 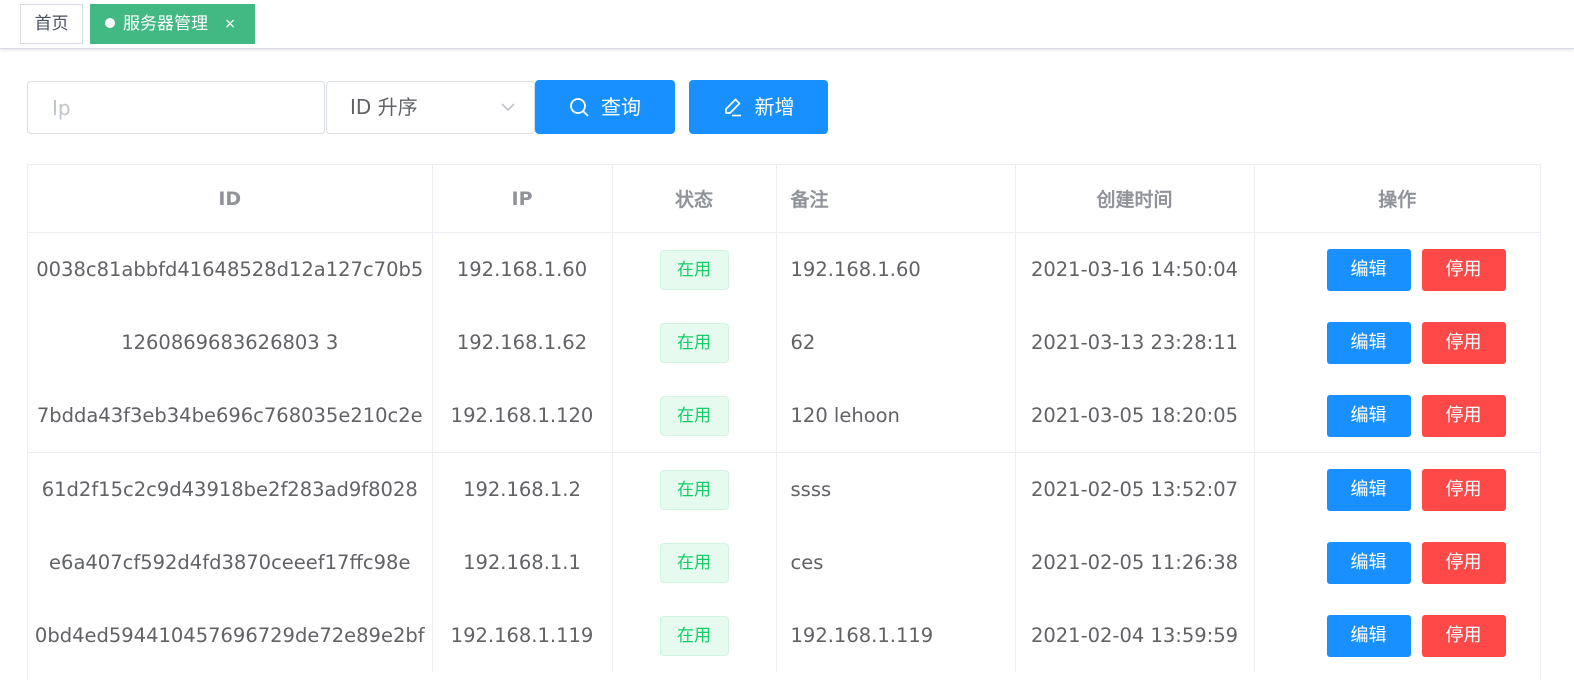 I want to click on cell-ip: 192.168.1.120, so click(x=522, y=416).